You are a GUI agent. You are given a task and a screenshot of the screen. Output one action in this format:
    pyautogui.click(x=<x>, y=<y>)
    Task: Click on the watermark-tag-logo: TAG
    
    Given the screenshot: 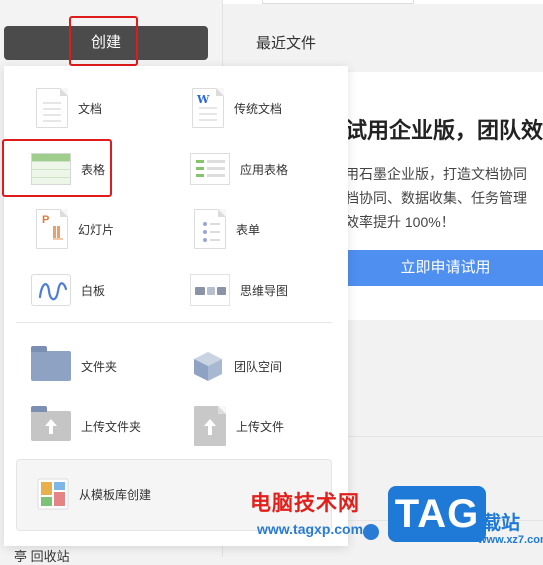 What is the action you would take?
    pyautogui.click(x=437, y=514)
    